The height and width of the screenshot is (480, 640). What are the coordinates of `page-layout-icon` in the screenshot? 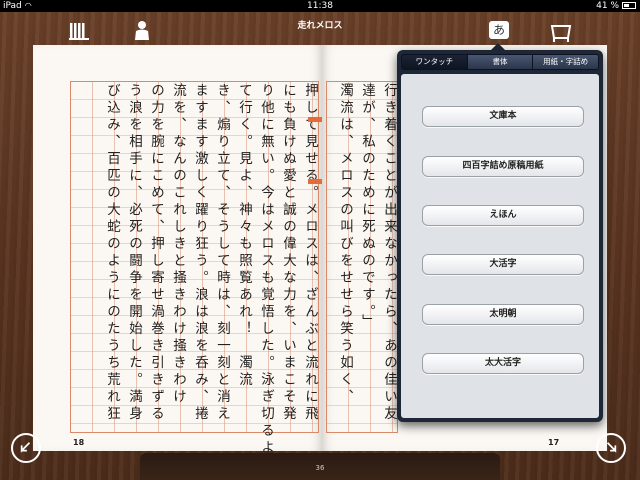 It's located at (561, 33).